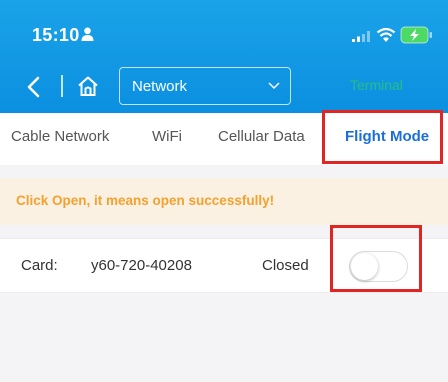 The width and height of the screenshot is (448, 382). I want to click on terminal-link: Terminal, so click(376, 85).